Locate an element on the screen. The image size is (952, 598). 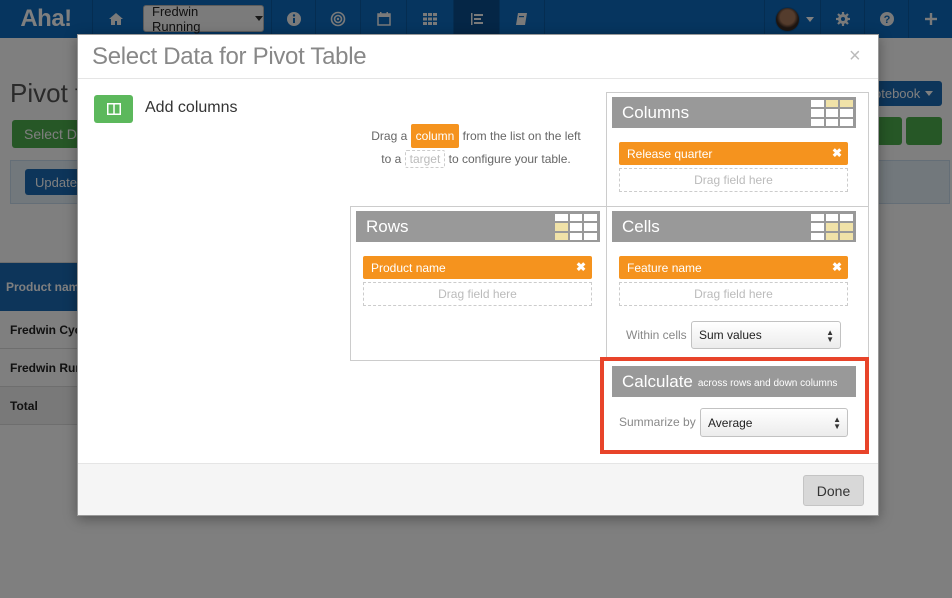
column-field-pill: Release quarter ✖ is located at coordinates (733, 153).